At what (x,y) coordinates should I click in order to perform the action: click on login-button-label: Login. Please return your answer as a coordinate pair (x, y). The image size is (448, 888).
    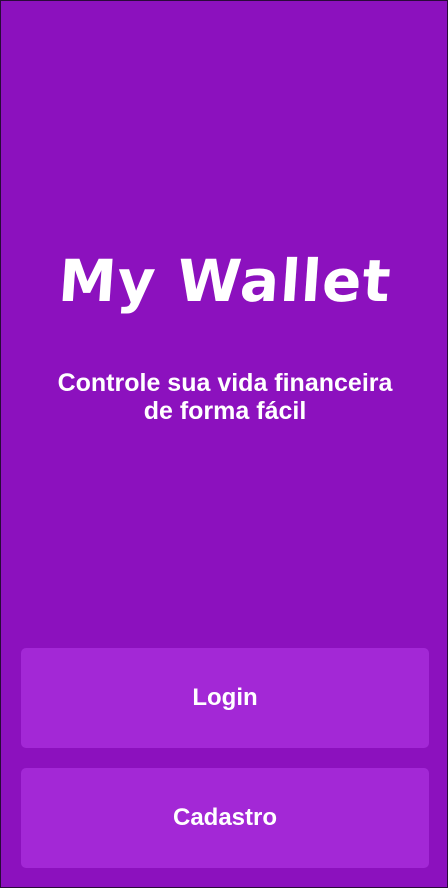
    Looking at the image, I should click on (225, 697).